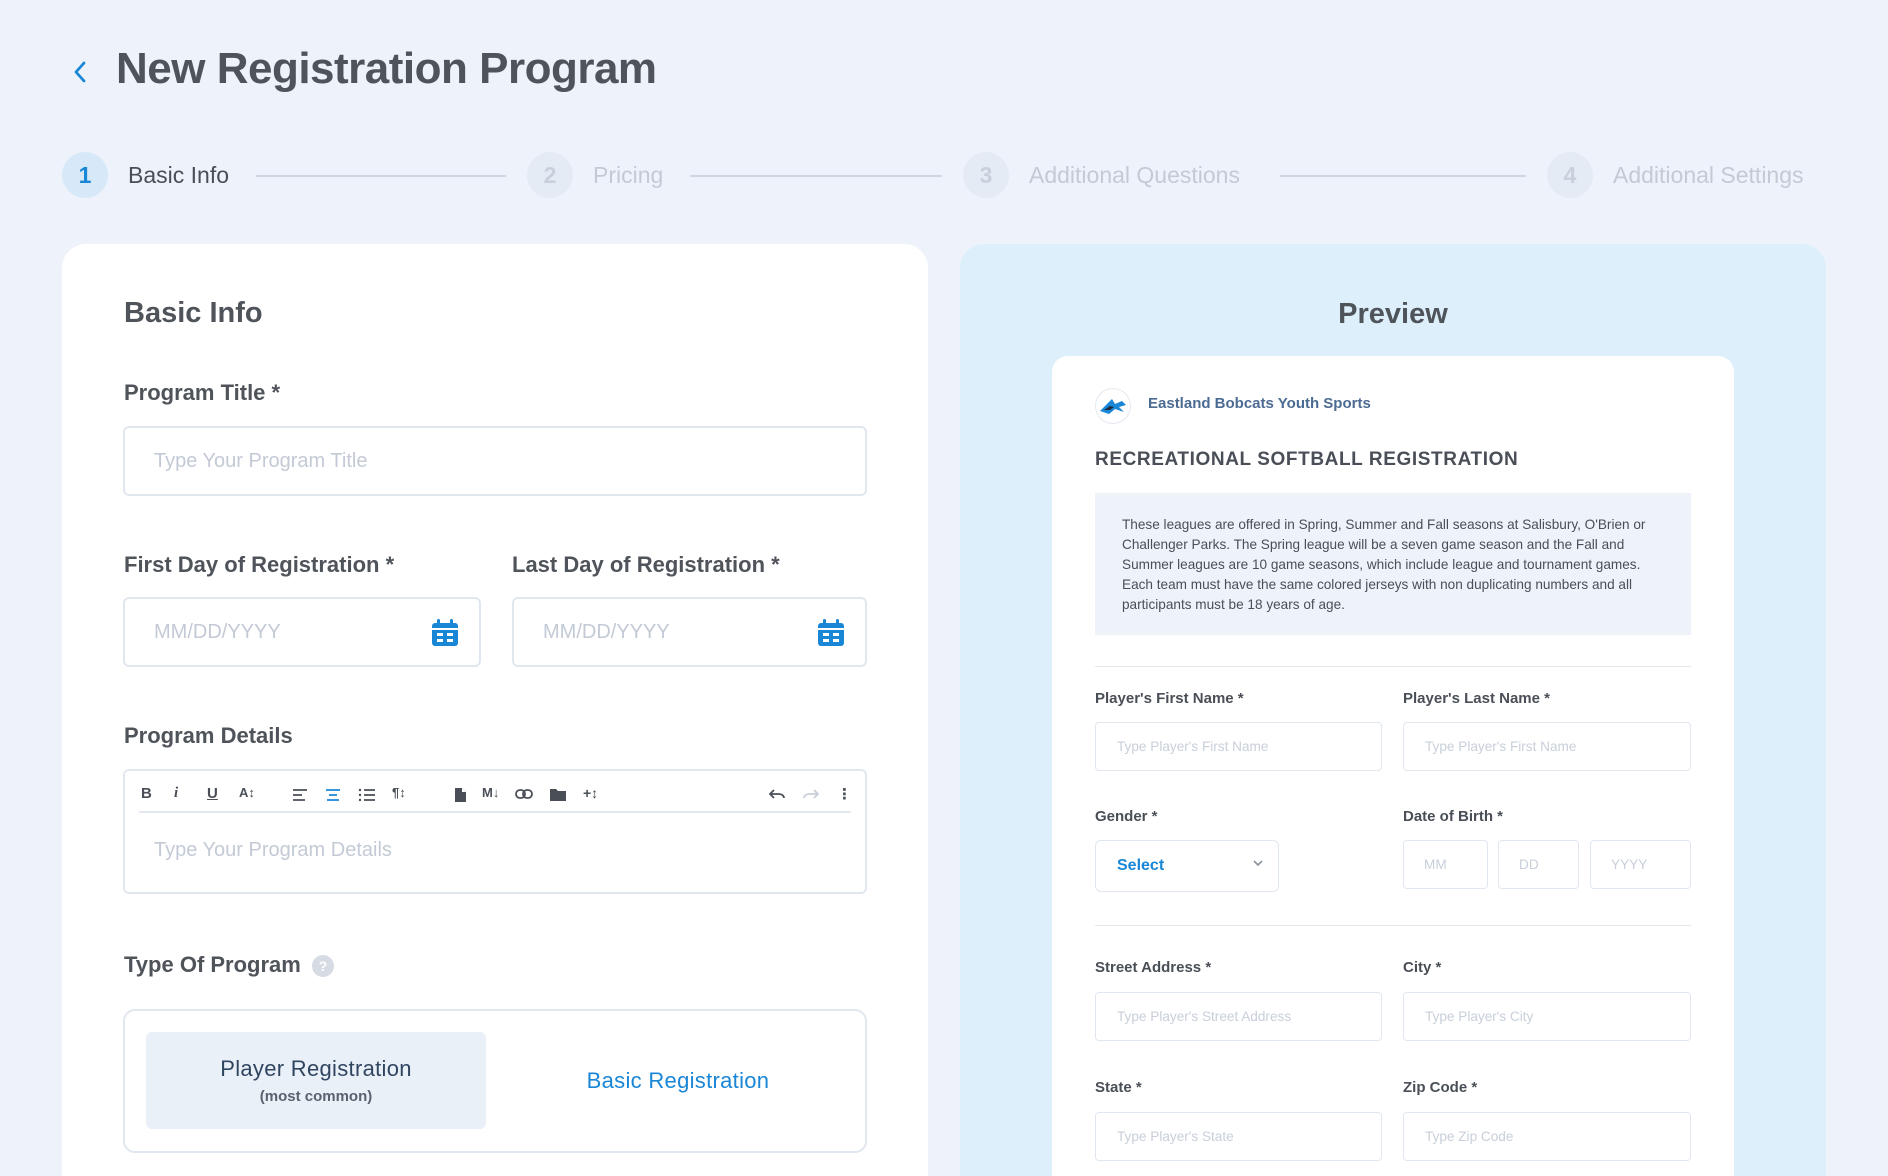 The image size is (1888, 1176). What do you see at coordinates (628, 174) in the screenshot?
I see `step-label: Pricing` at bounding box center [628, 174].